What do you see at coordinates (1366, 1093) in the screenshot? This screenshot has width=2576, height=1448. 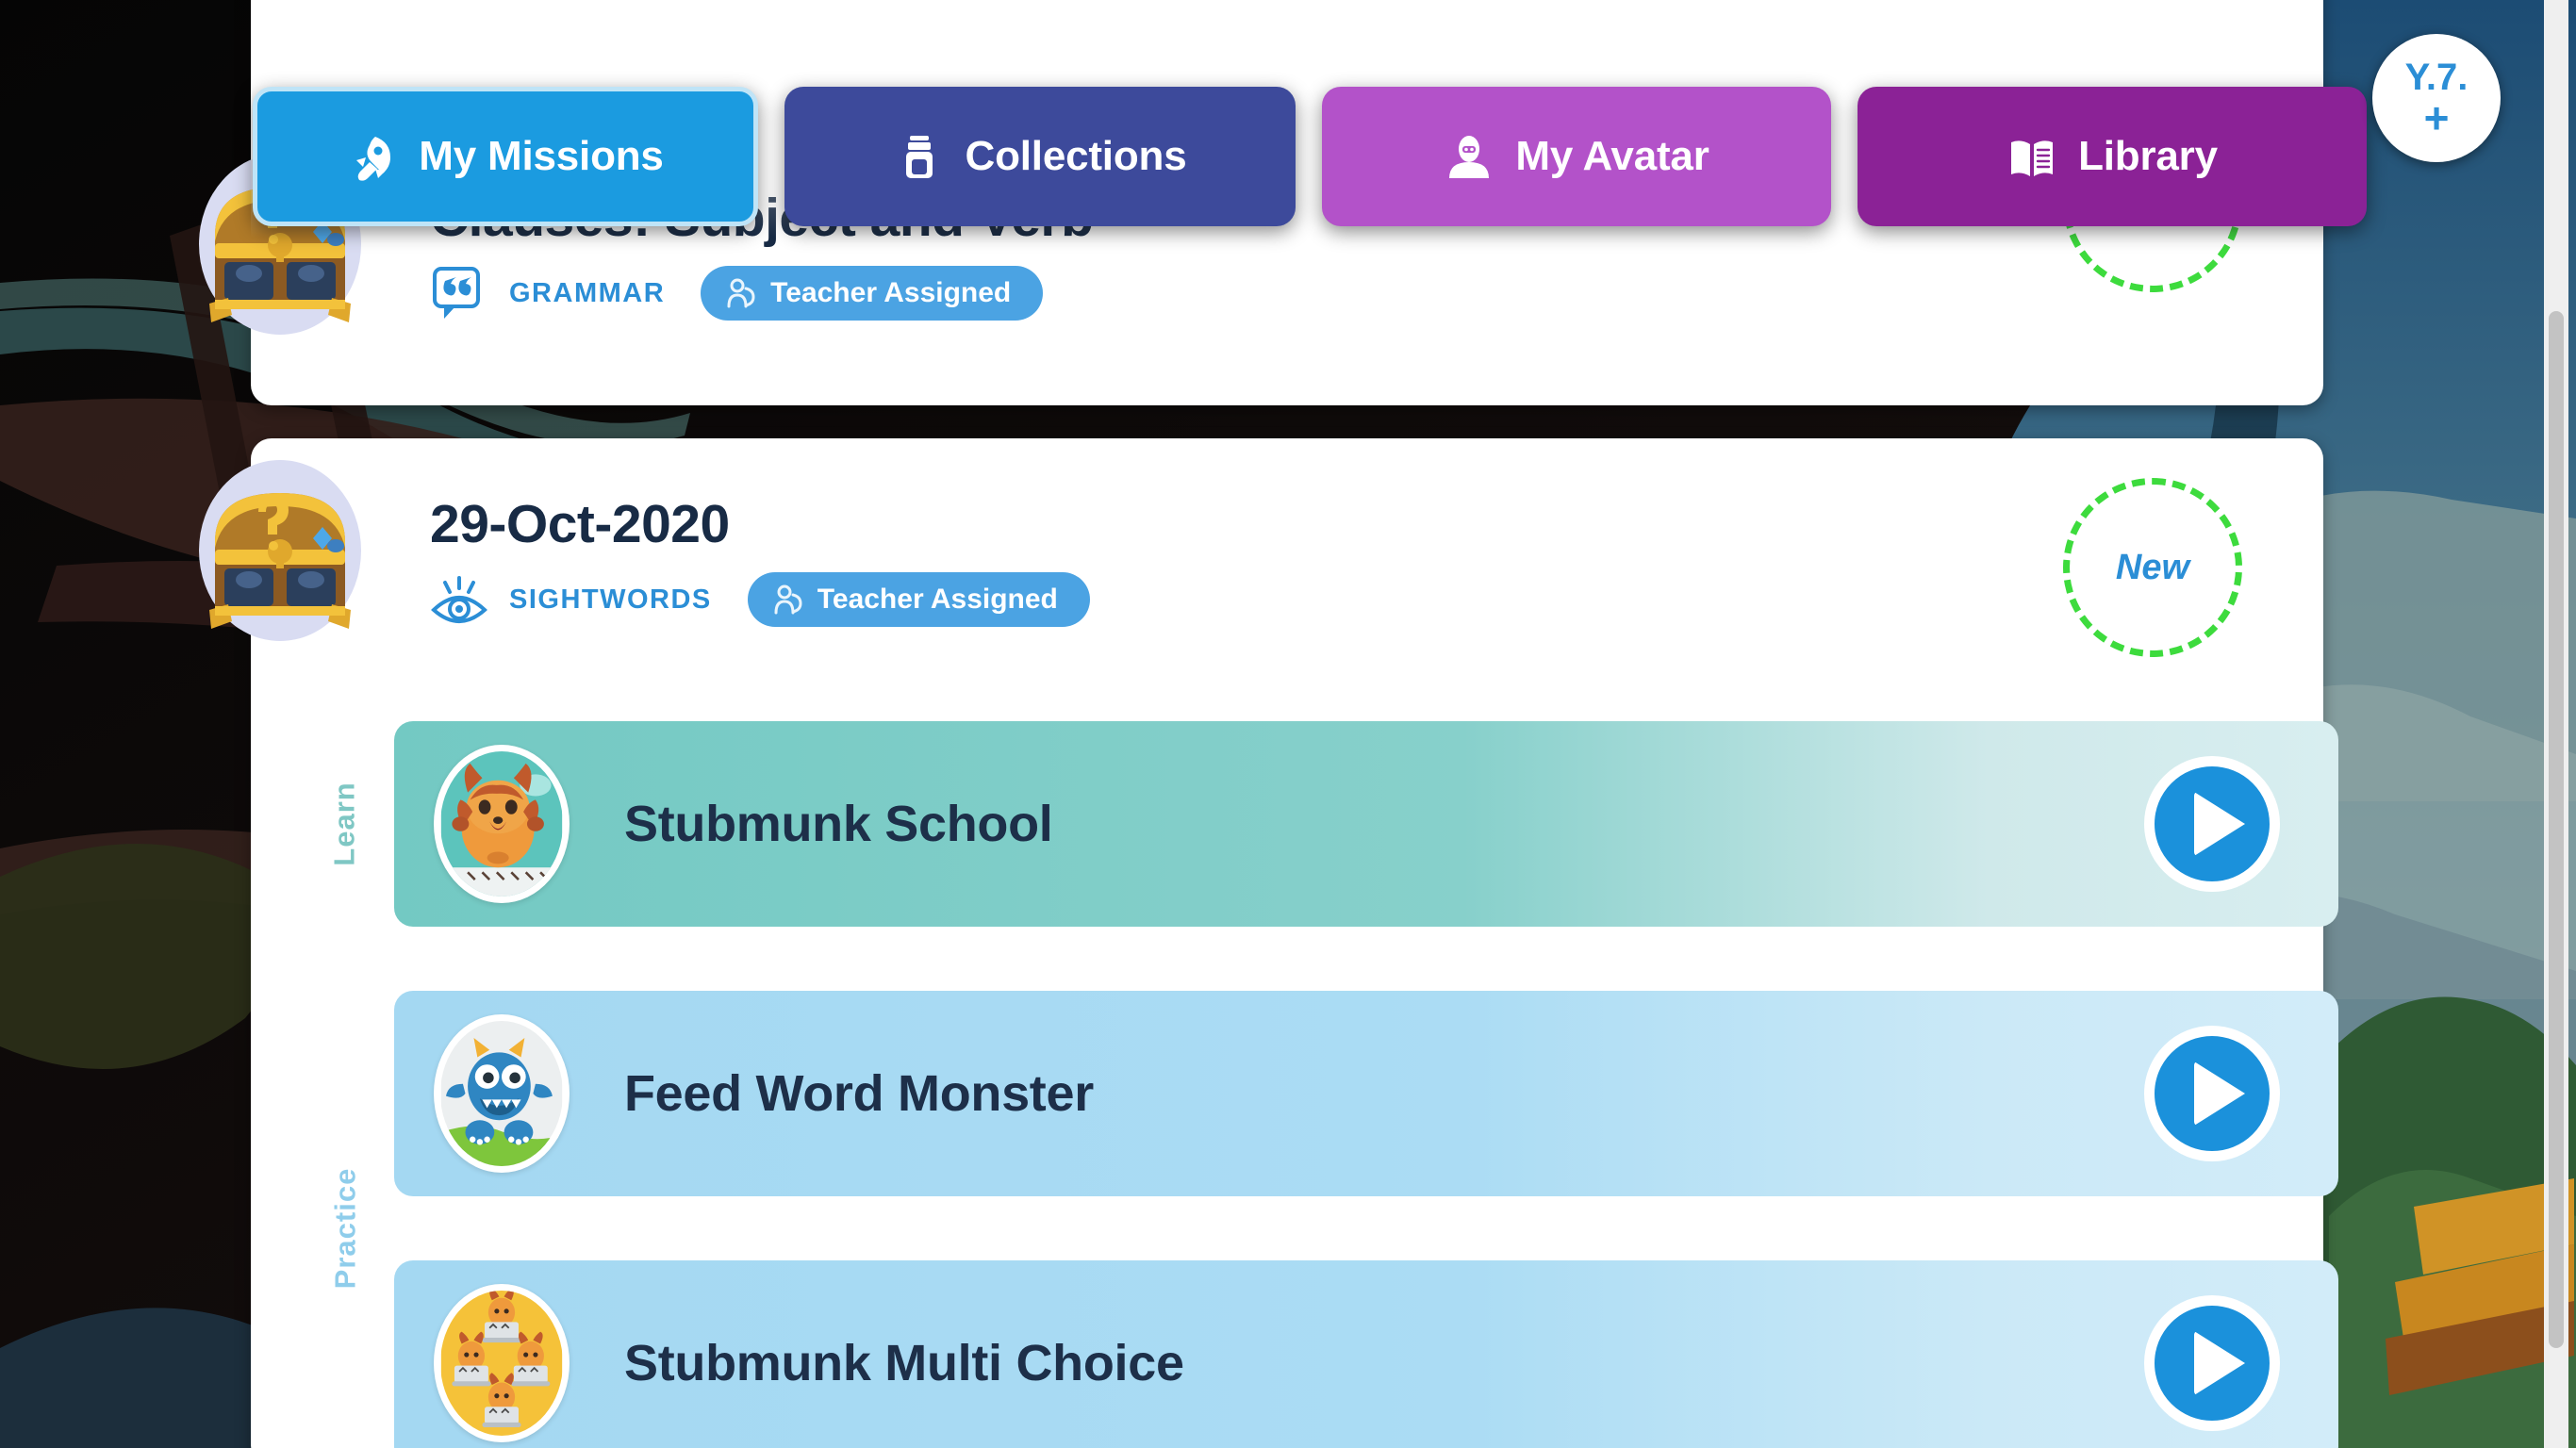 I see `activity-row: Feed Word Monster` at bounding box center [1366, 1093].